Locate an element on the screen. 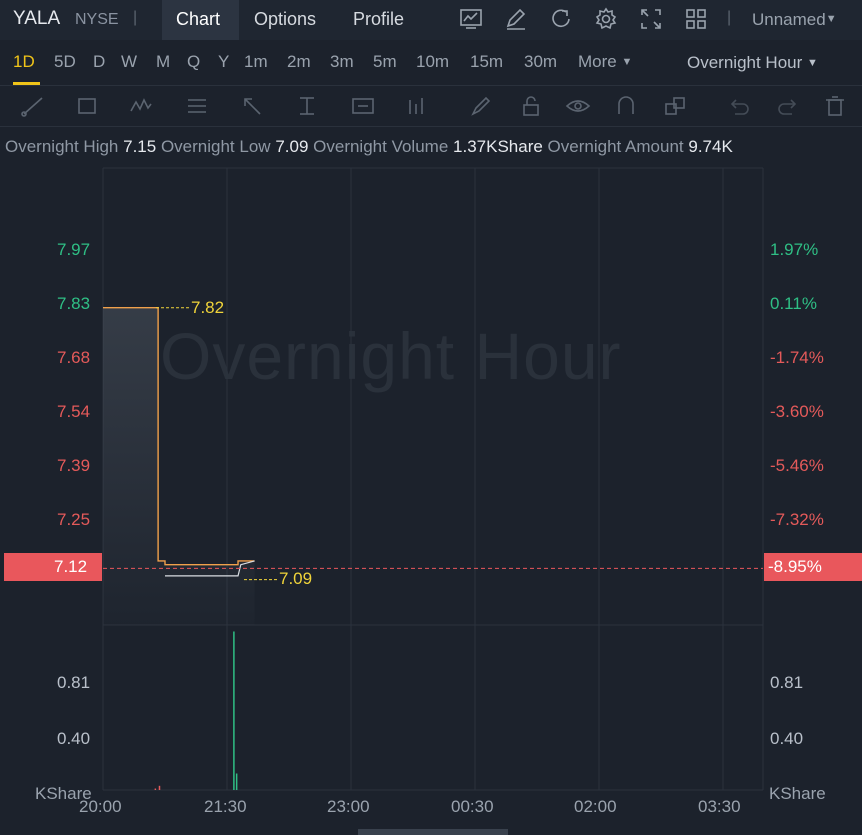 The image size is (862, 835). percent-tick: -1.74% is located at coordinates (797, 357).